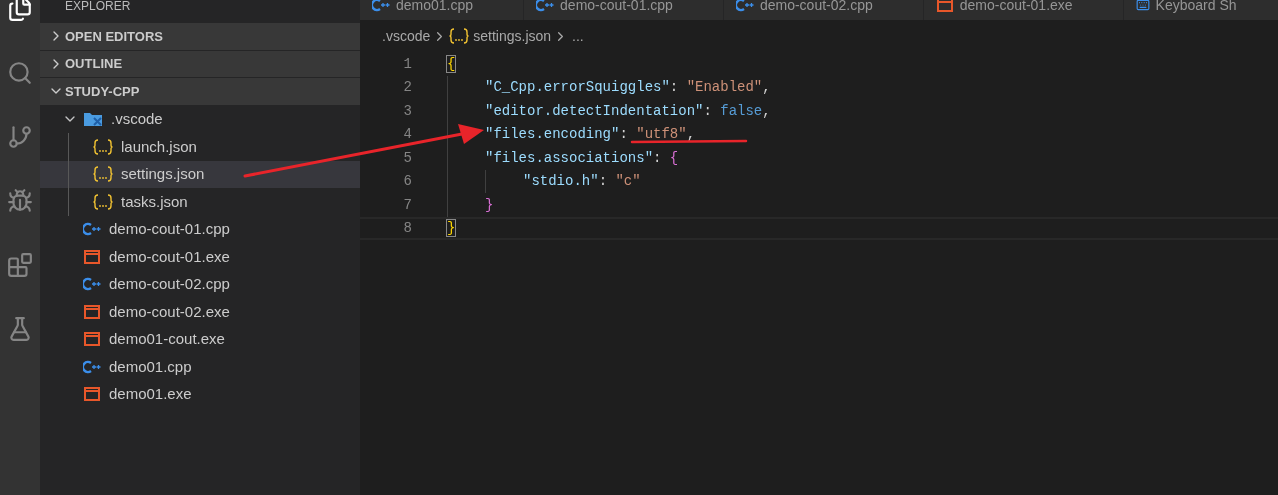 The image size is (1278, 495). I want to click on file-name: tasks.json, so click(154, 201).